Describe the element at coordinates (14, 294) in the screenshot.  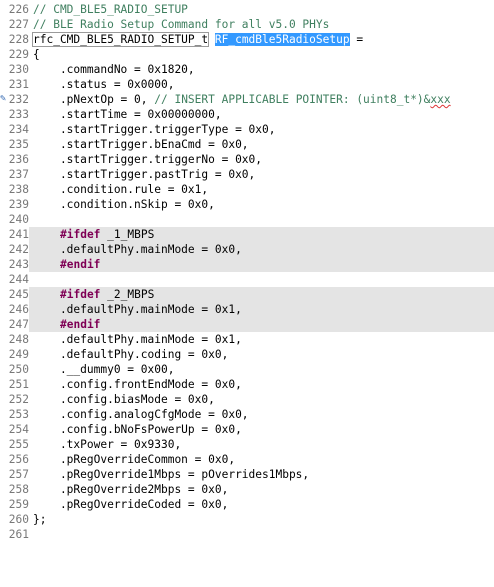
I see `line-number: 245` at that location.